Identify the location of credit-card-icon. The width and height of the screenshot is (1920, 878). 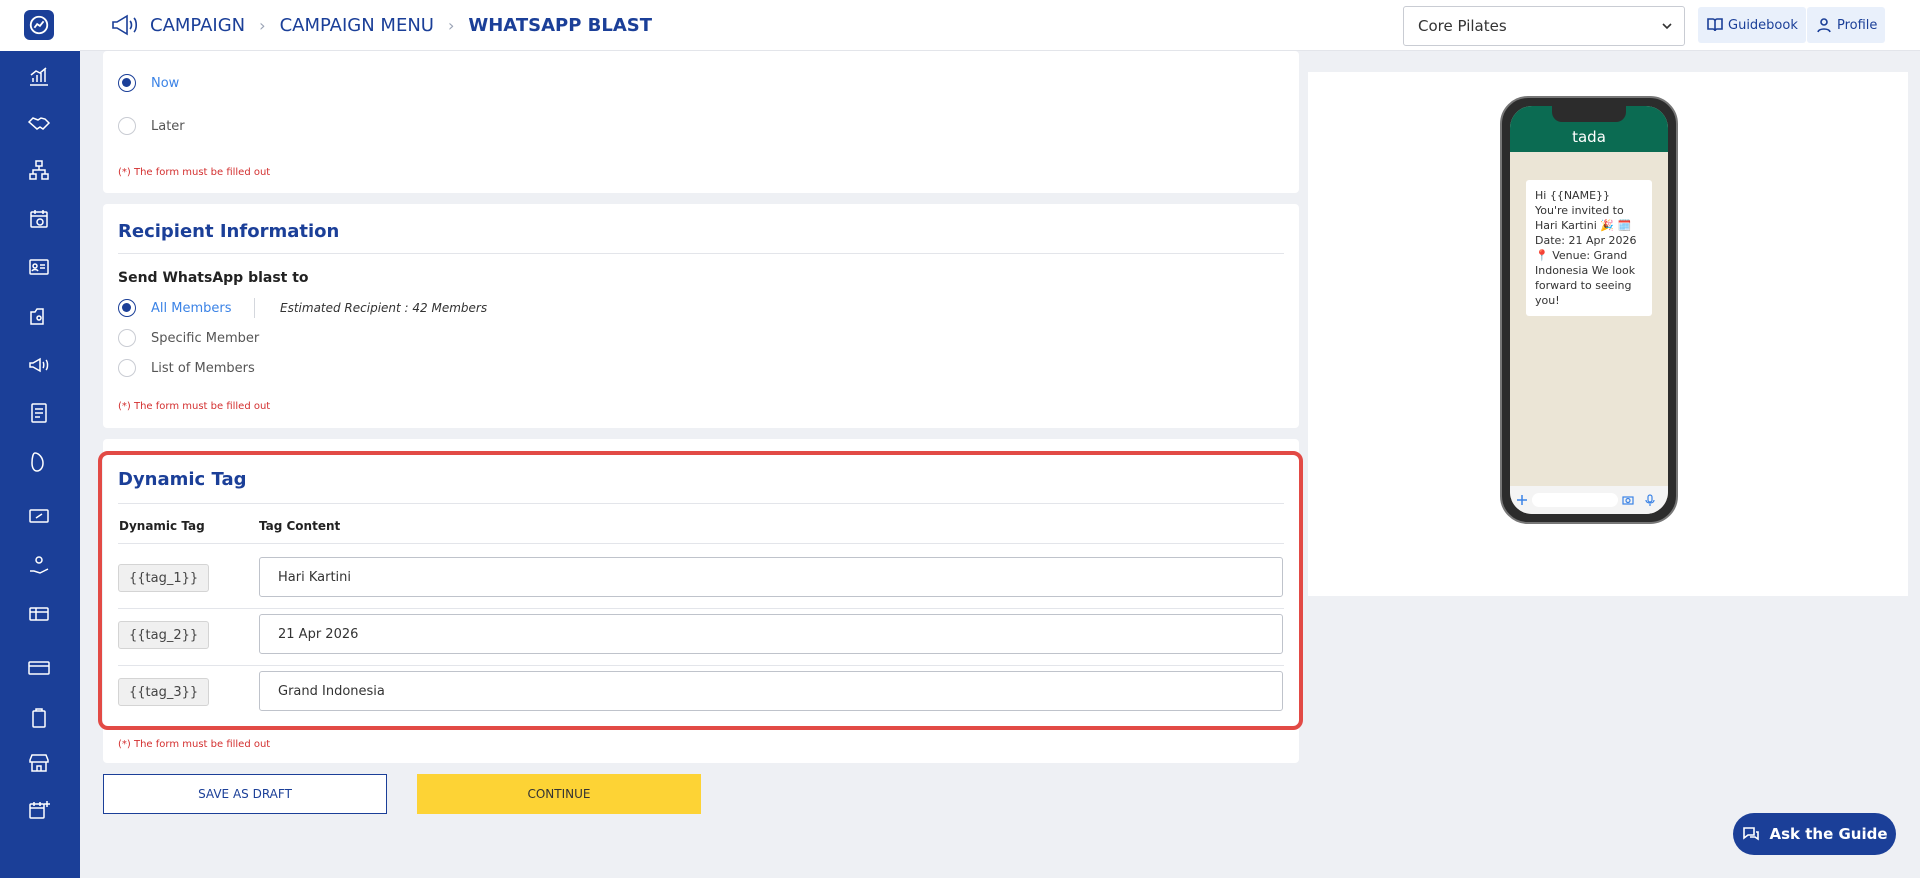
(39, 668).